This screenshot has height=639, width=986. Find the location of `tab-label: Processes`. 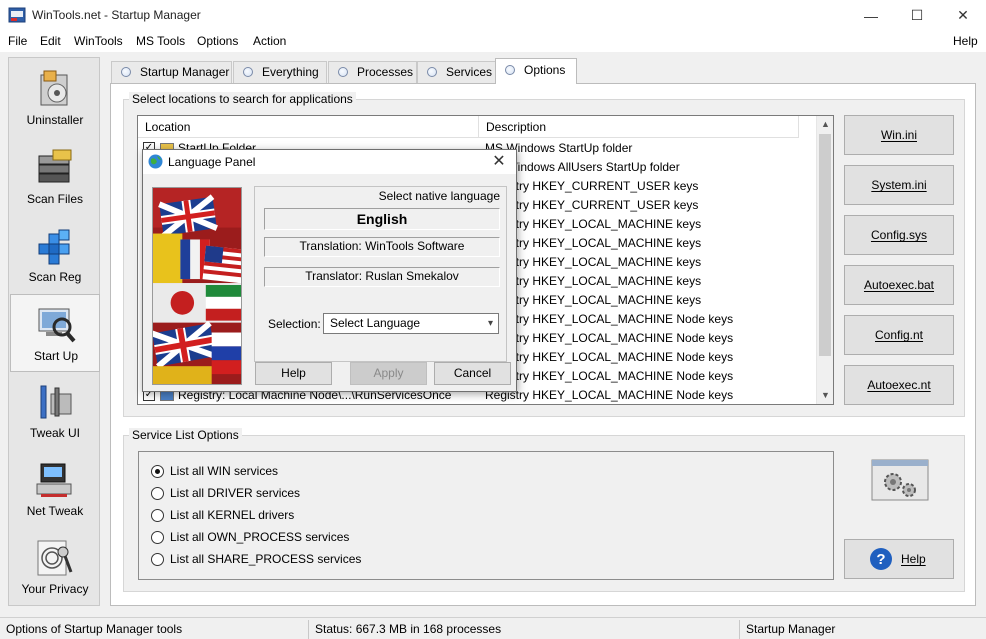

tab-label: Processes is located at coordinates (385, 72).